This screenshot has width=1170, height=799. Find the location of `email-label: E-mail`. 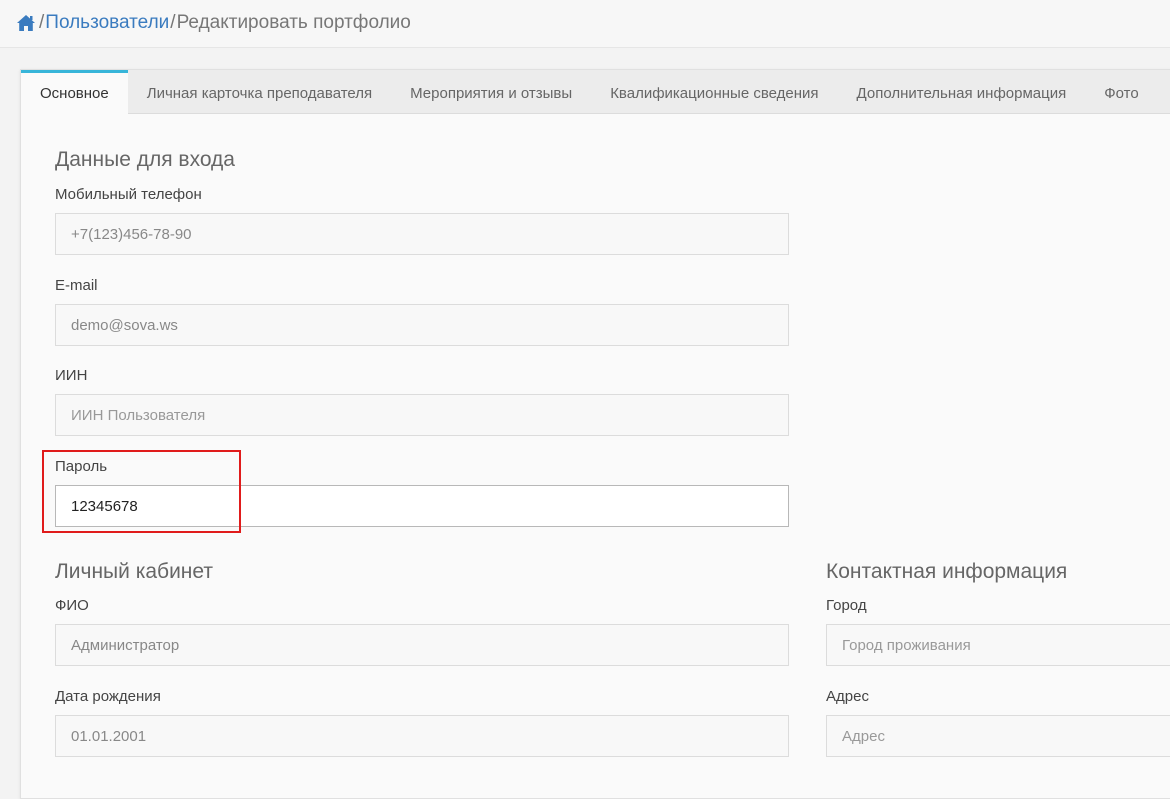

email-label: E-mail is located at coordinates (76, 285).